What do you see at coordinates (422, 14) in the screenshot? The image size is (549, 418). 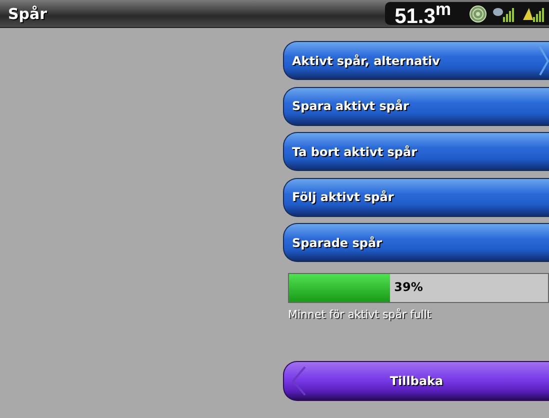 I see `depth-reading: 51.3$^{m}$` at bounding box center [422, 14].